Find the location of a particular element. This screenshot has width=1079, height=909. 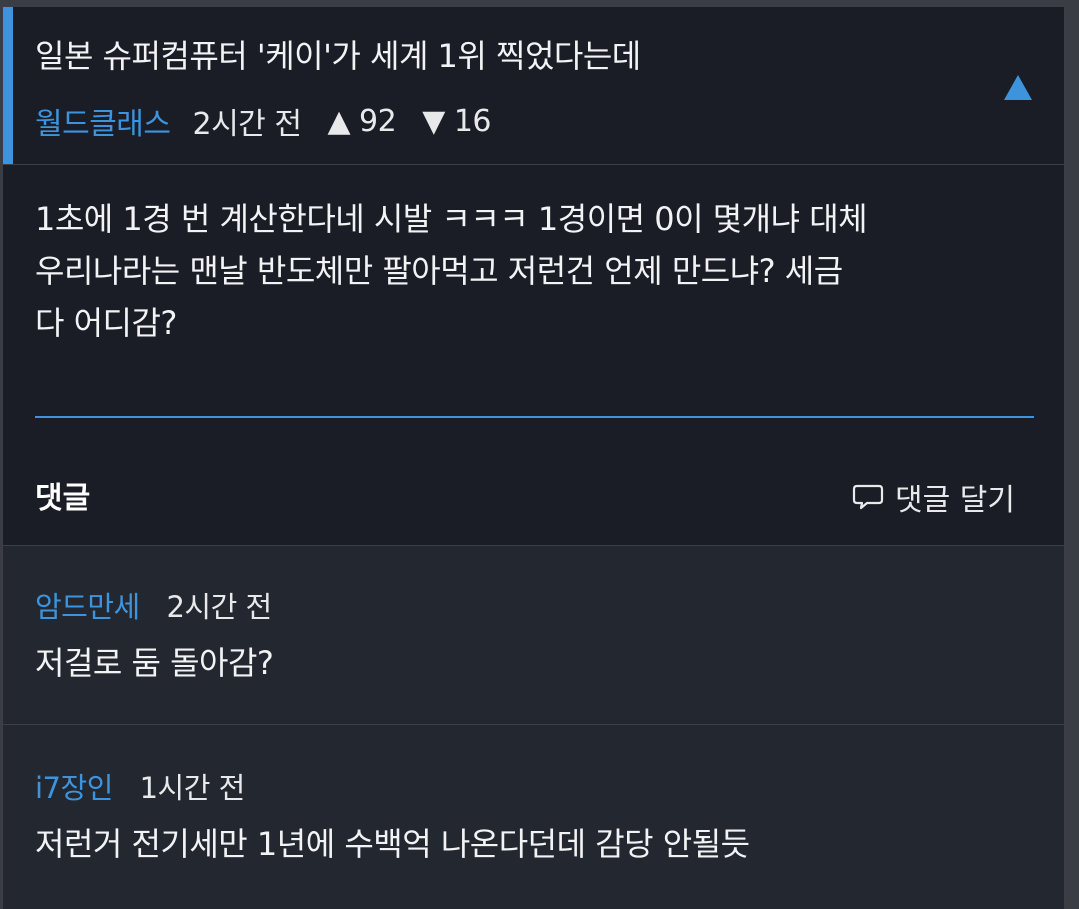

comment-time: 2시간 전 is located at coordinates (219, 607).